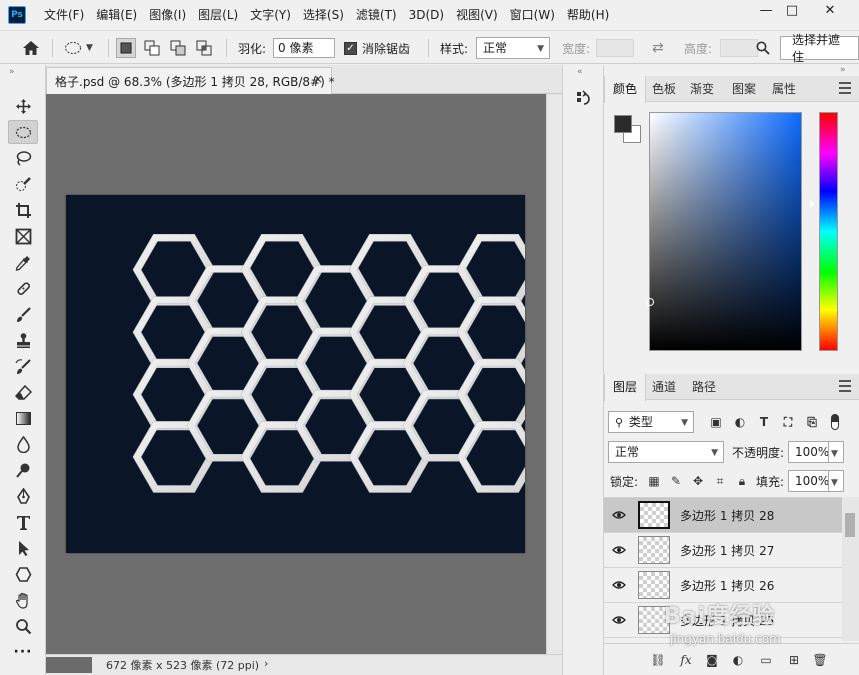  I want to click on menu-image: 图像(I), so click(167, 15).